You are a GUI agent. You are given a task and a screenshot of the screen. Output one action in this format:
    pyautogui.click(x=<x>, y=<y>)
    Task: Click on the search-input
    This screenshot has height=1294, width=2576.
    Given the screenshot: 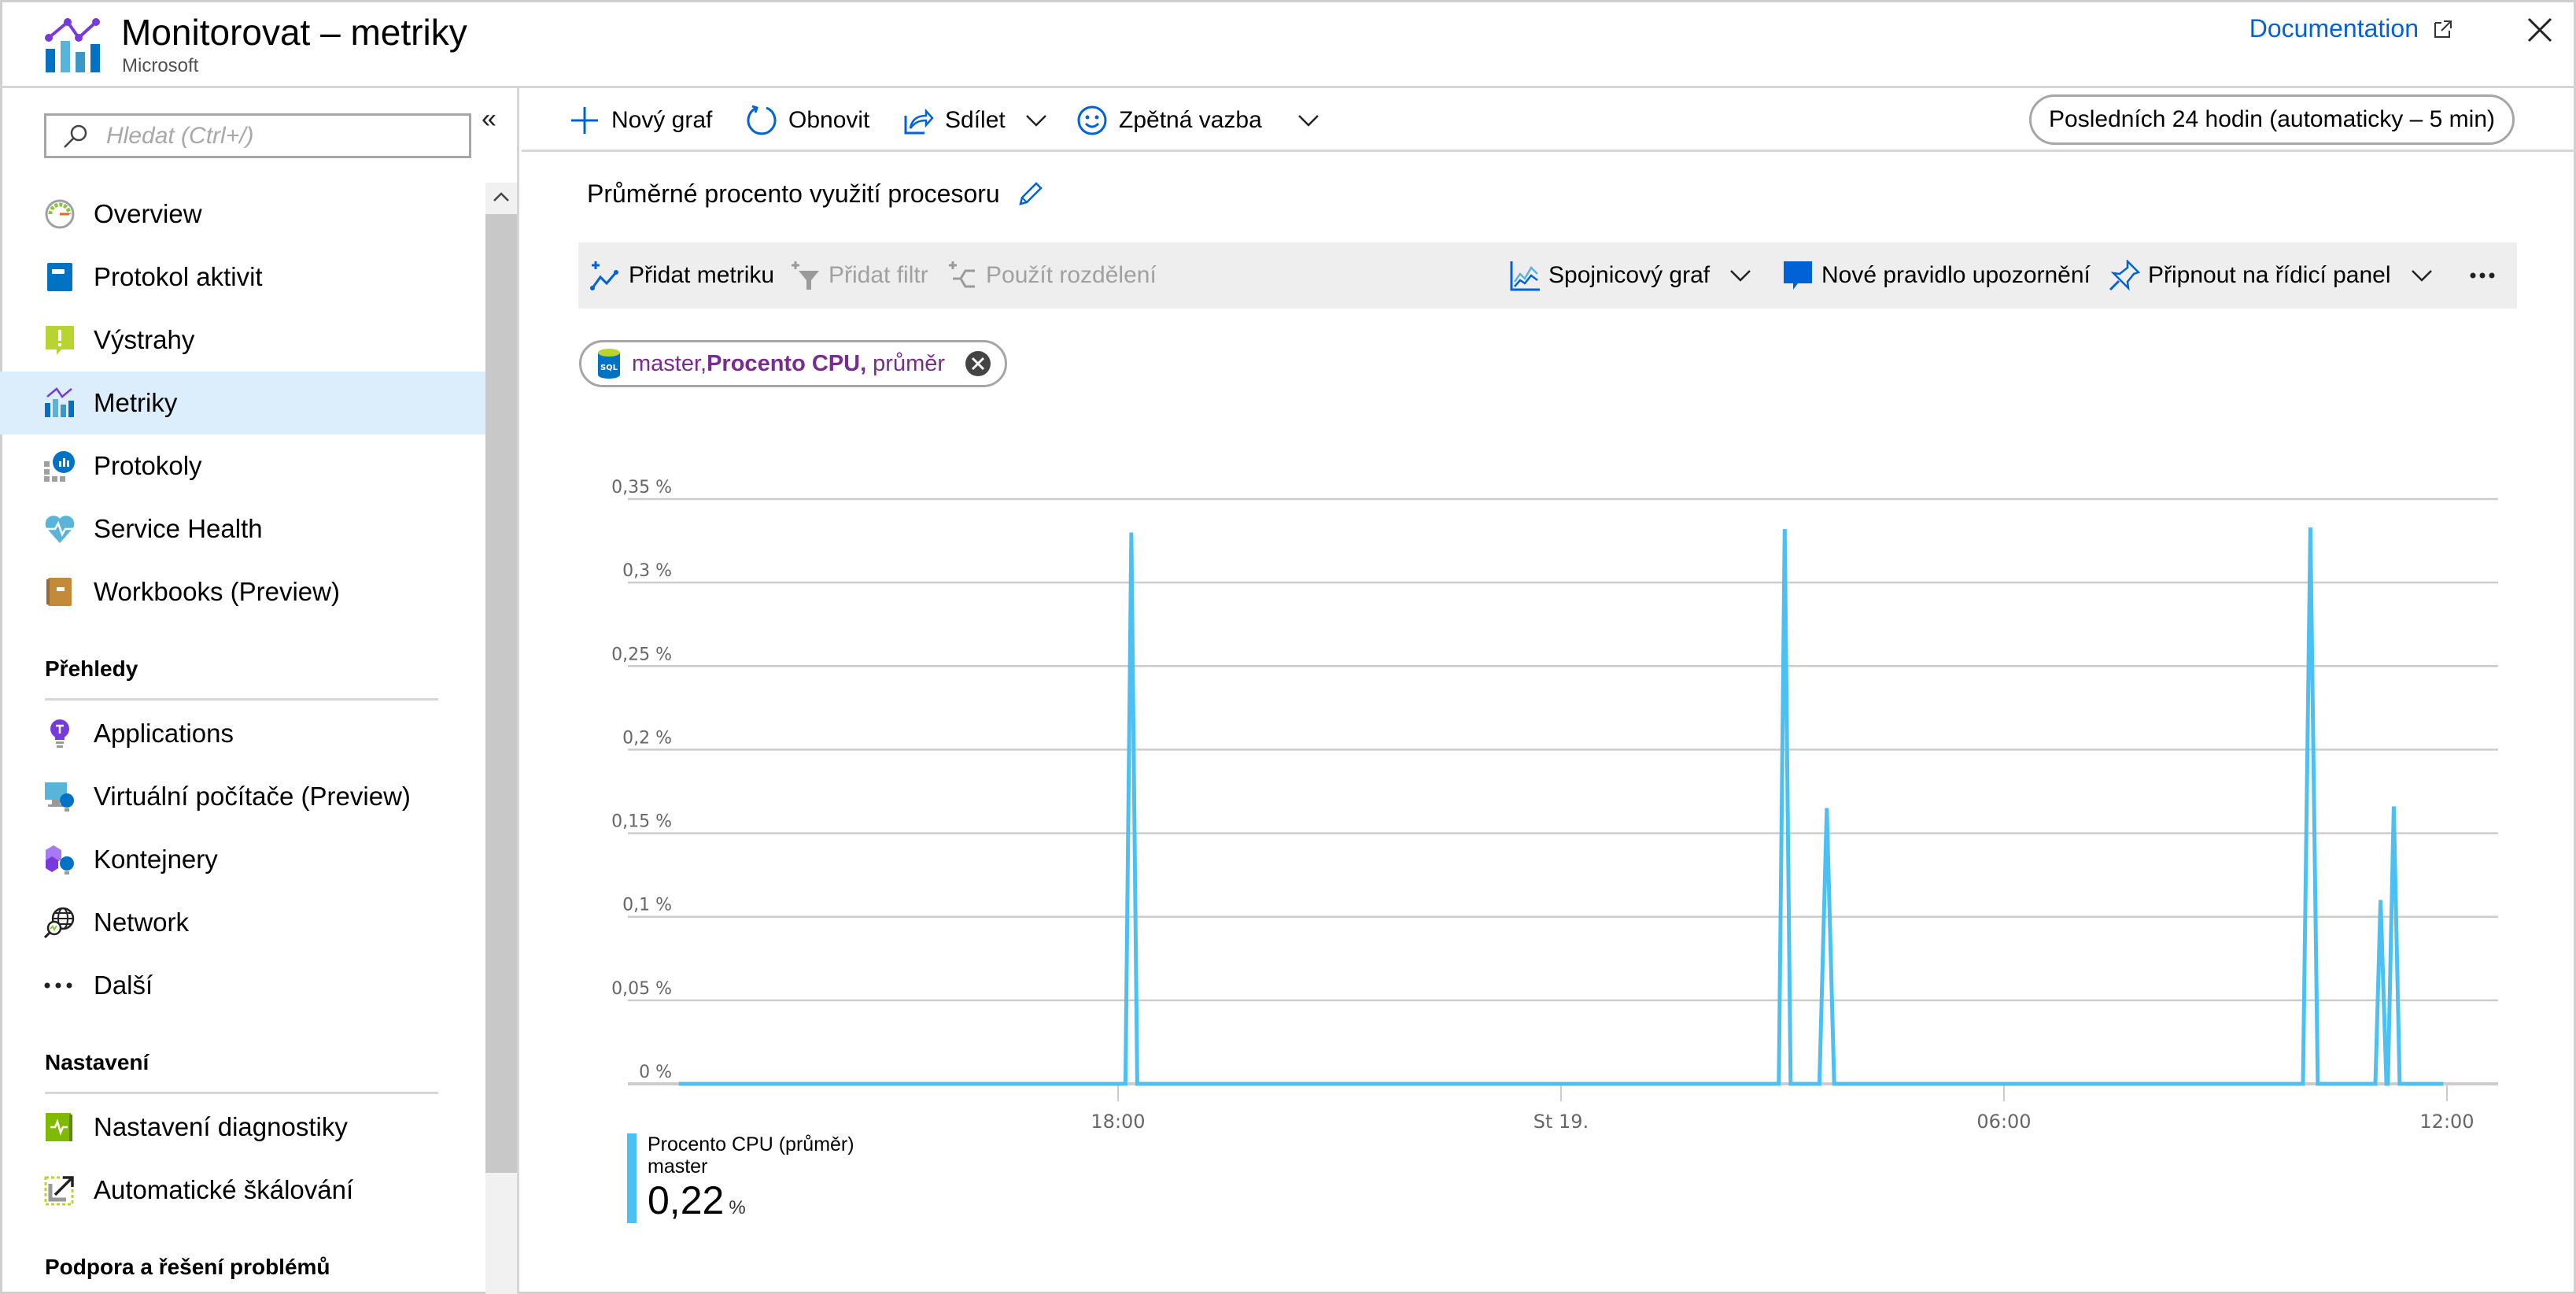 What is the action you would take?
    pyautogui.click(x=287, y=136)
    